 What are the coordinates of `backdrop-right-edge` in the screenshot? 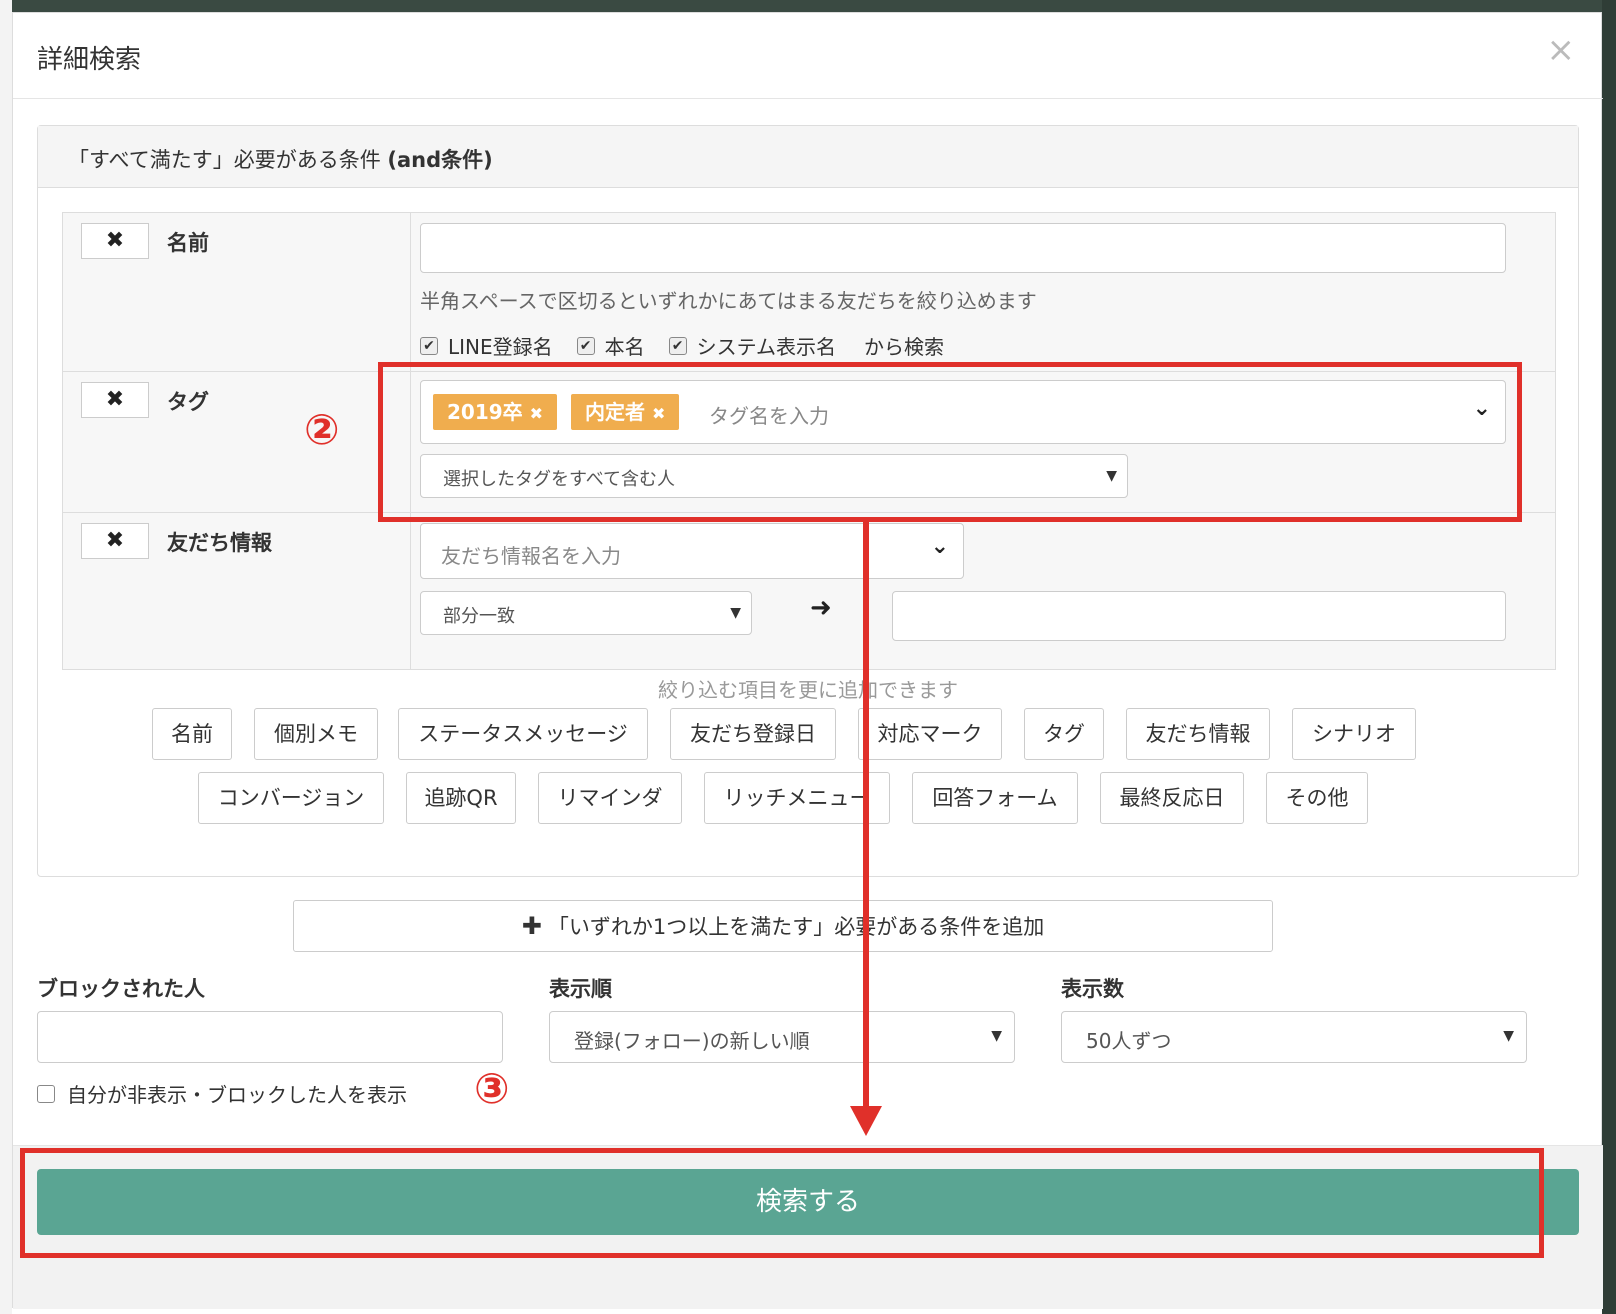 It's located at (1609, 657).